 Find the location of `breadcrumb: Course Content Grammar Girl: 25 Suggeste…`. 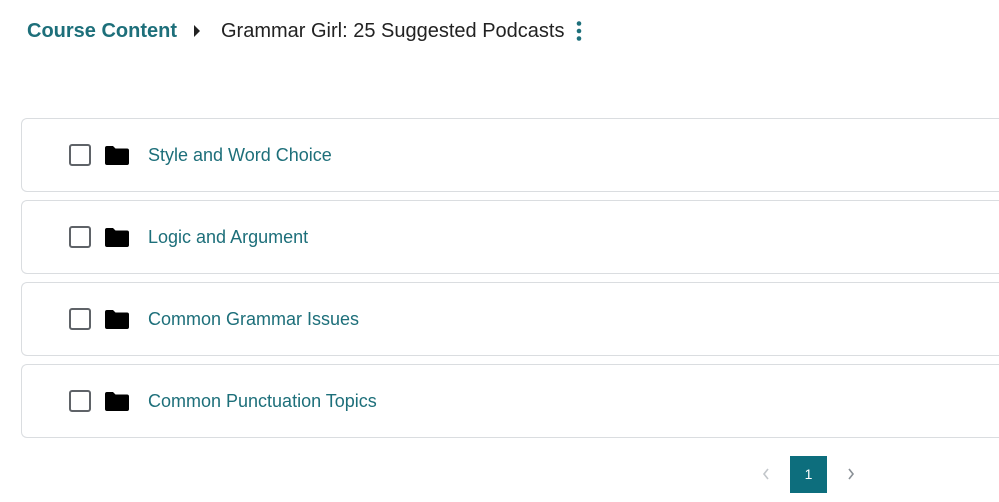

breadcrumb: Course Content Grammar Girl: 25 Suggeste… is located at coordinates (304, 31).